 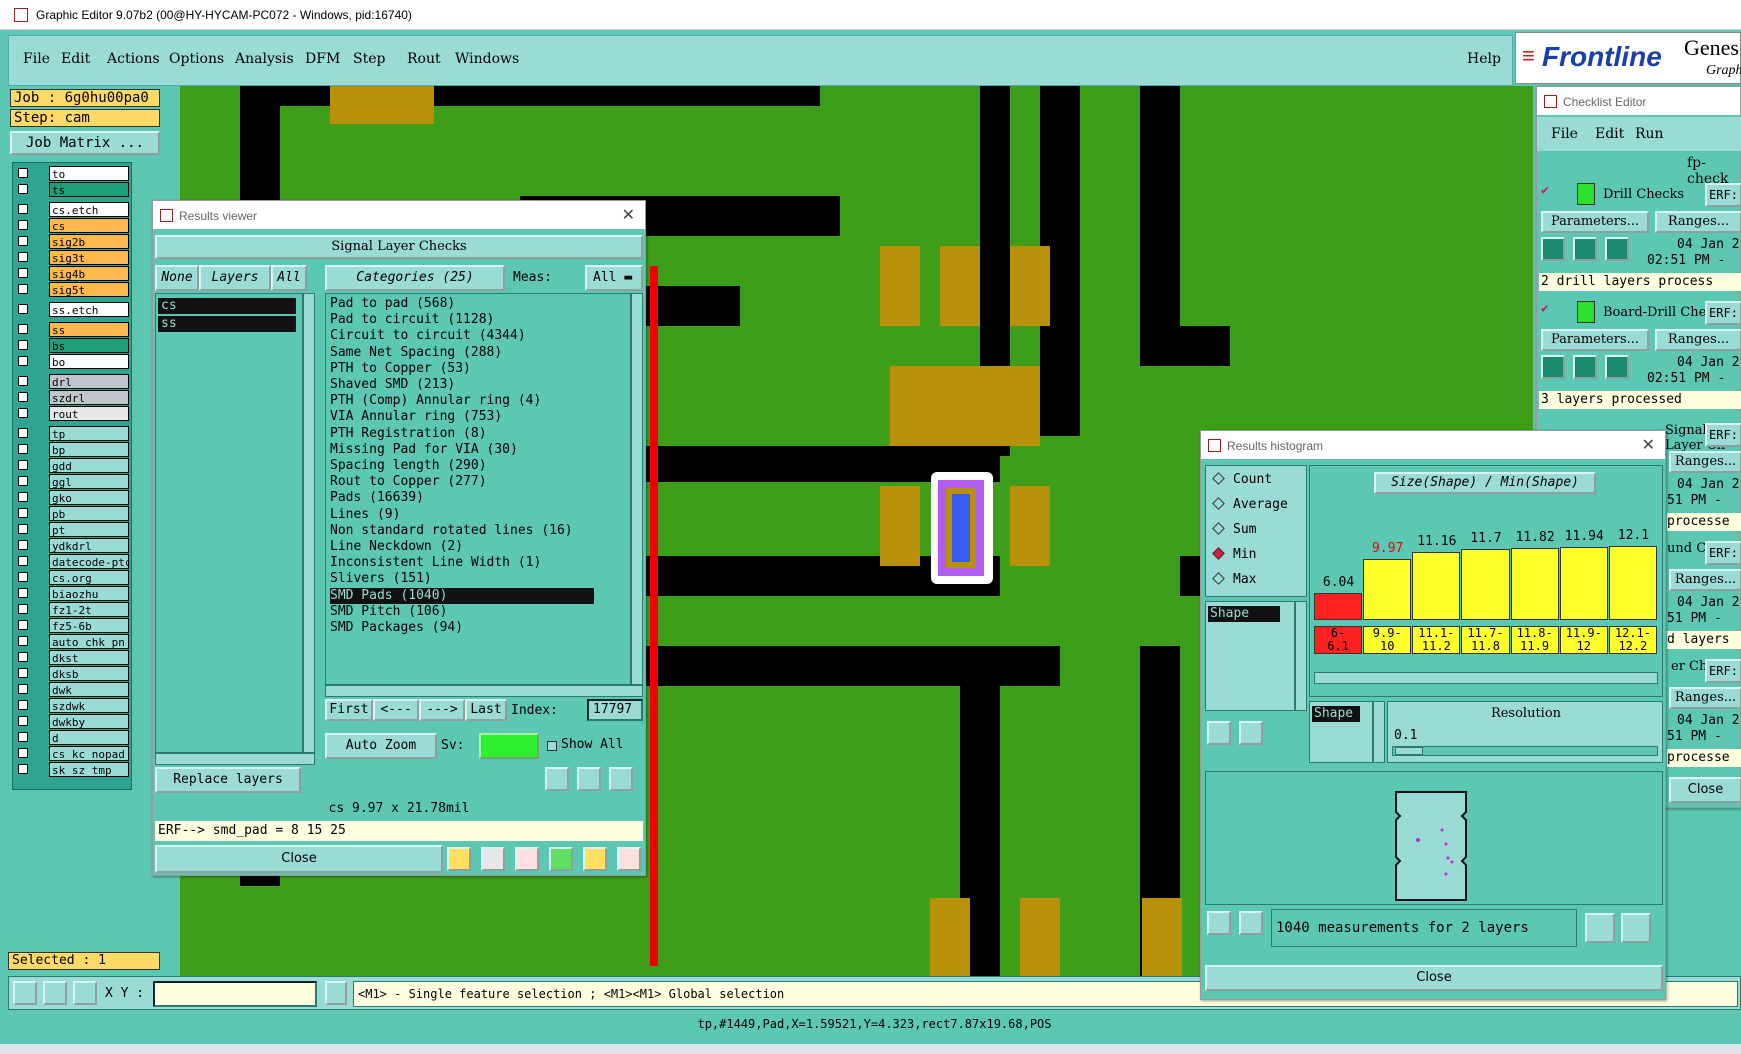 I want to click on layer-row: dwkby, so click(x=72, y=721).